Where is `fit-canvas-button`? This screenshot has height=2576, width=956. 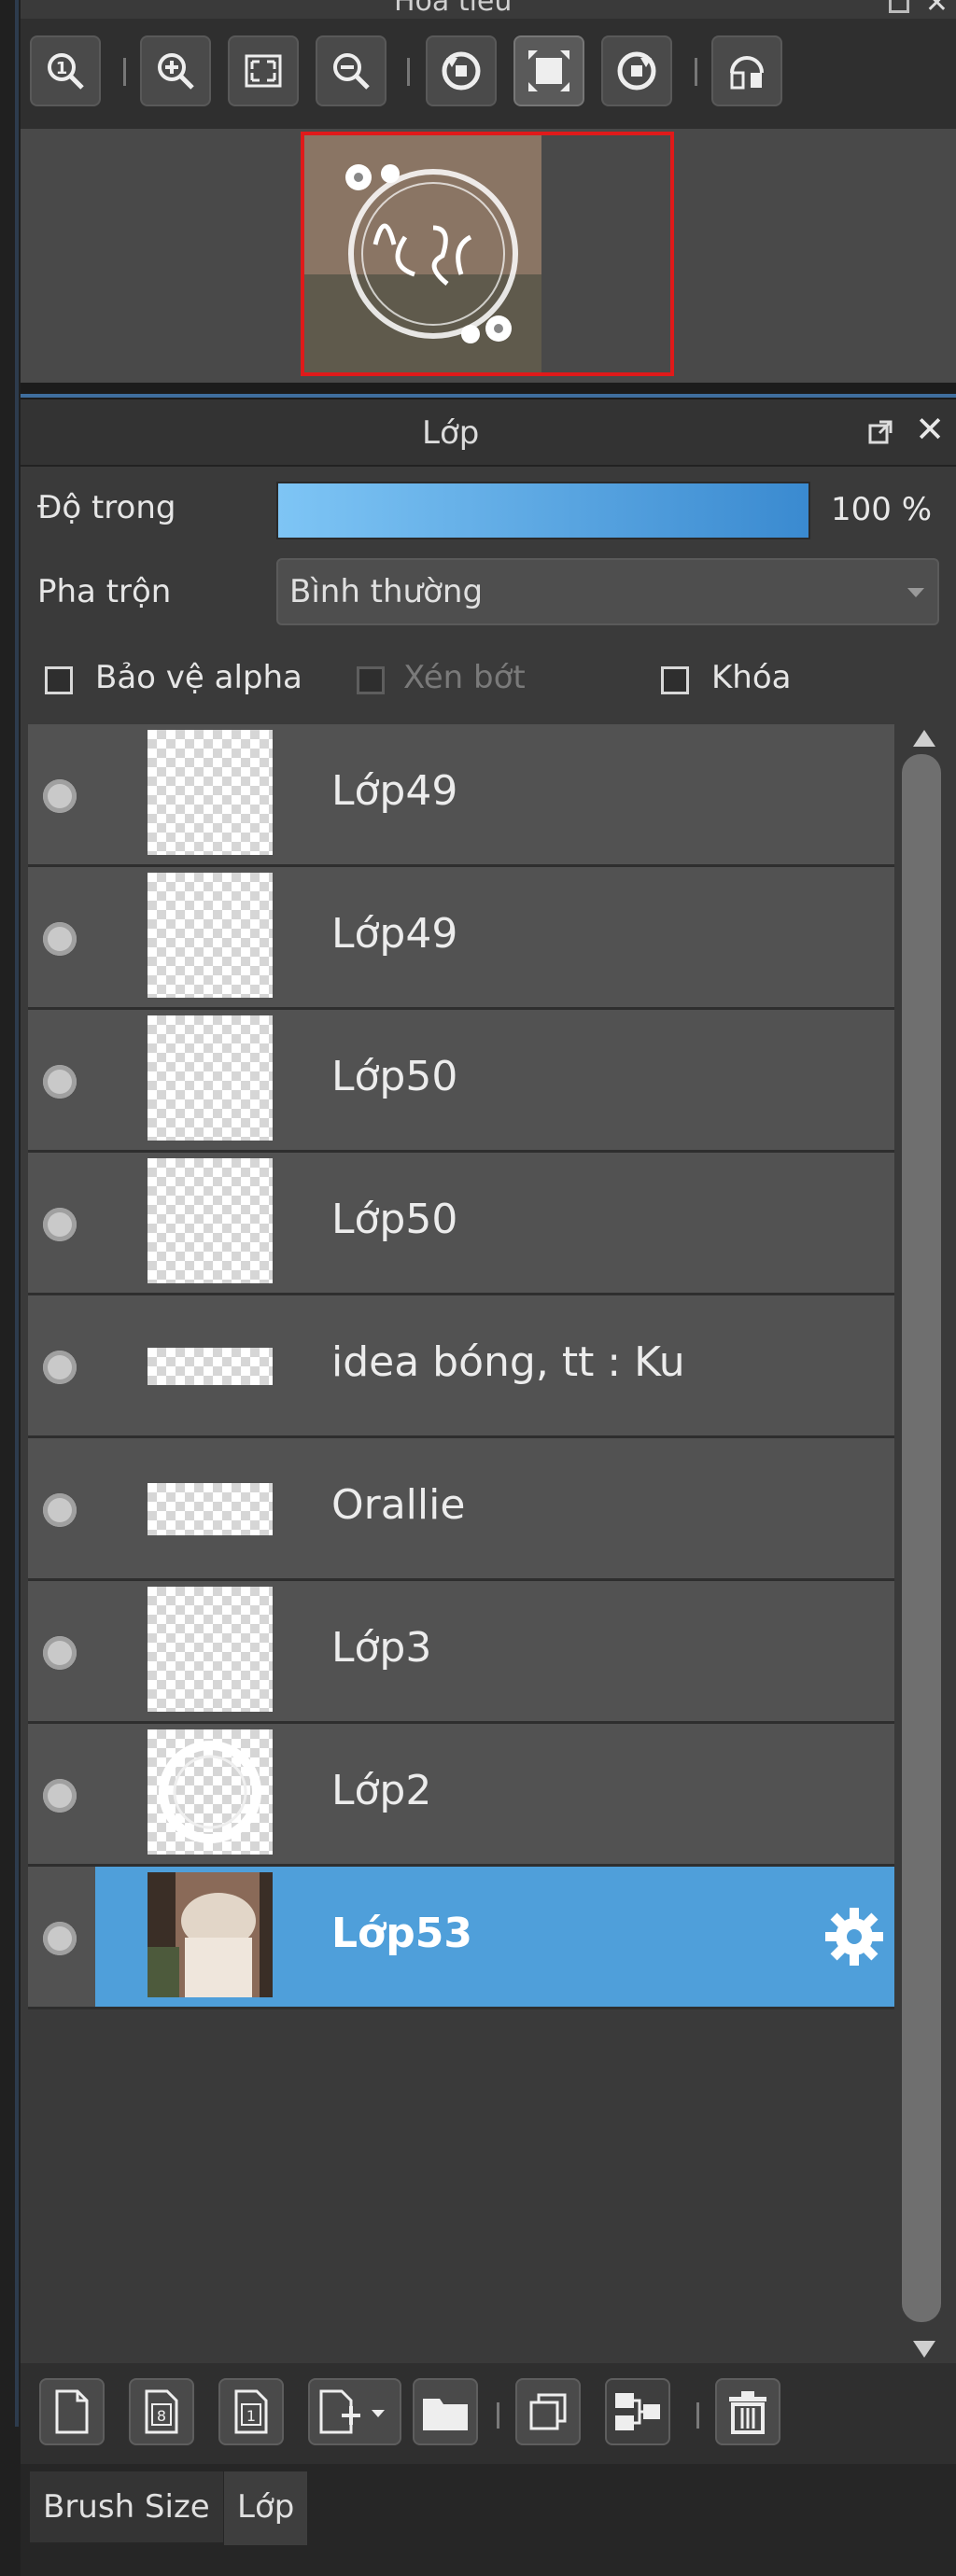
fit-canvas-button is located at coordinates (548, 70).